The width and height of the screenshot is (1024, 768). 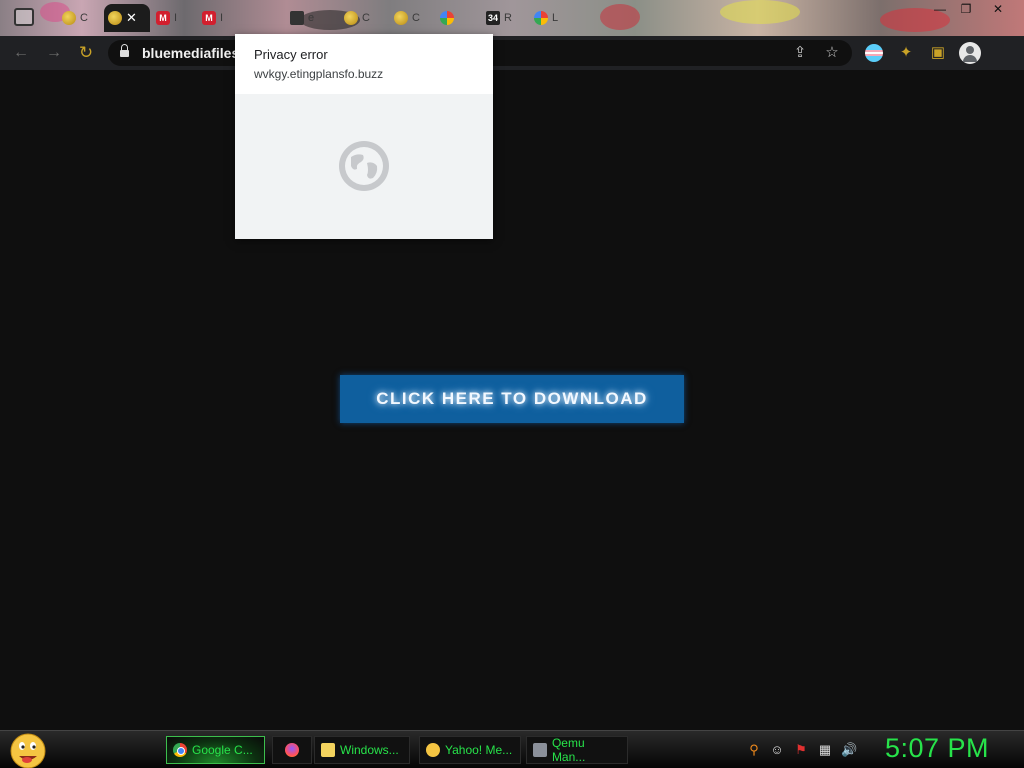 What do you see at coordinates (777, 750) in the screenshot?
I see `messenger-tray-icon: ☺` at bounding box center [777, 750].